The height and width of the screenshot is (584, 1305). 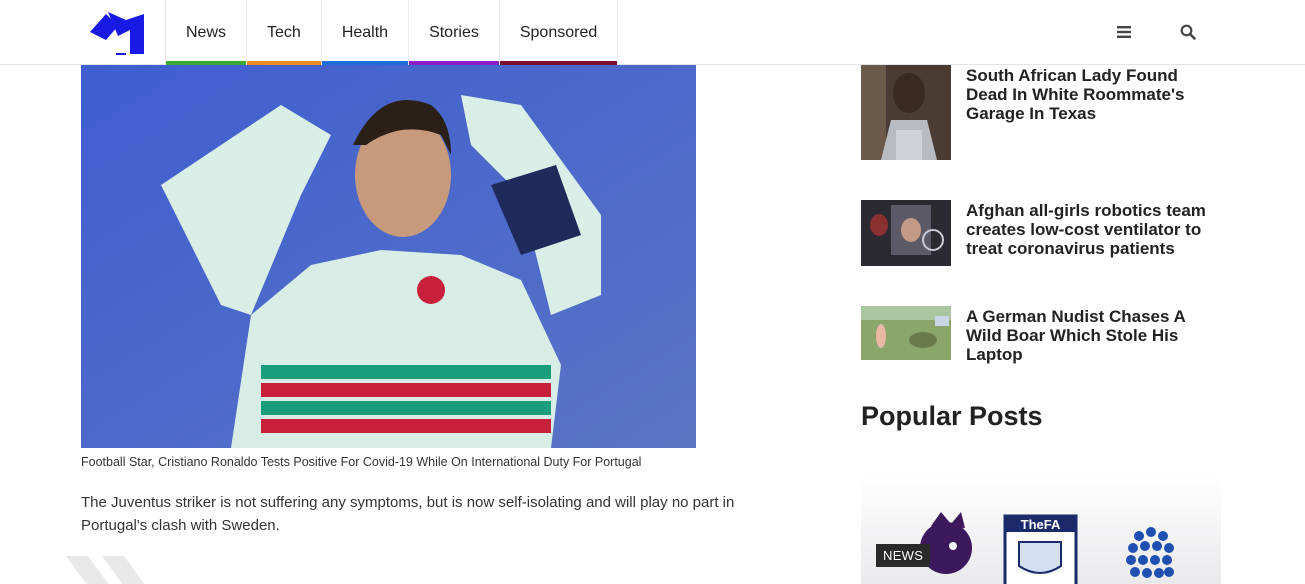 I want to click on fa-shield-label: TheFA, so click(x=1041, y=524).